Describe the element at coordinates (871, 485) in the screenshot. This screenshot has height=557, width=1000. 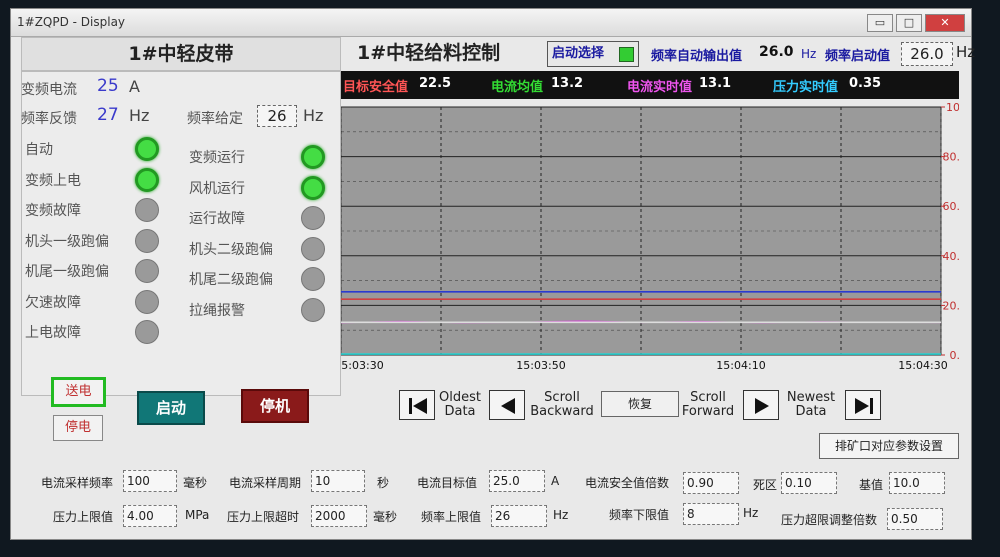
I see `base-label: 基值` at that location.